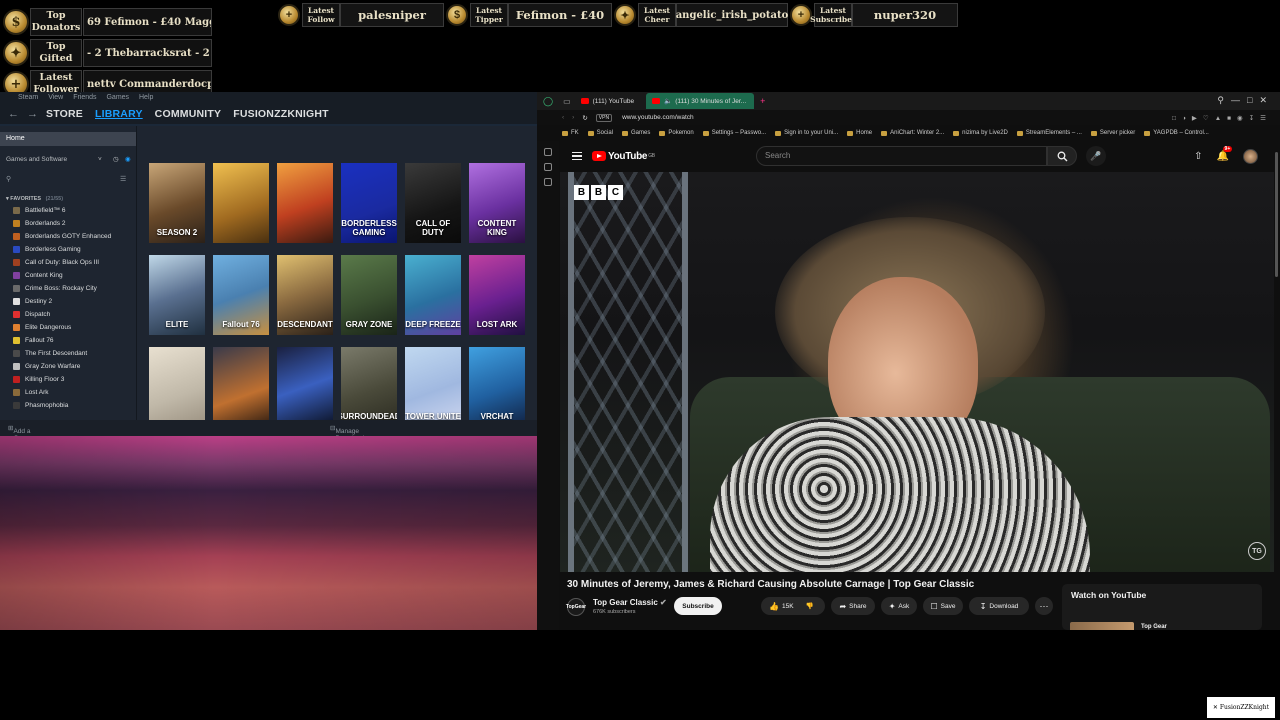  What do you see at coordinates (84, 97) in the screenshot?
I see `menu-friends: Friends` at bounding box center [84, 97].